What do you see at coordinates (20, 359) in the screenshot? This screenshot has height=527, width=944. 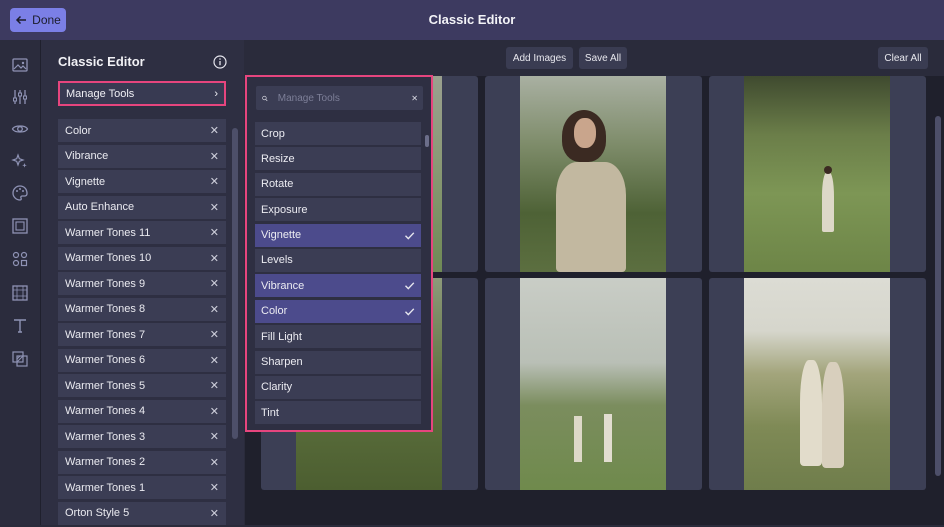 I see `texture-icon` at bounding box center [20, 359].